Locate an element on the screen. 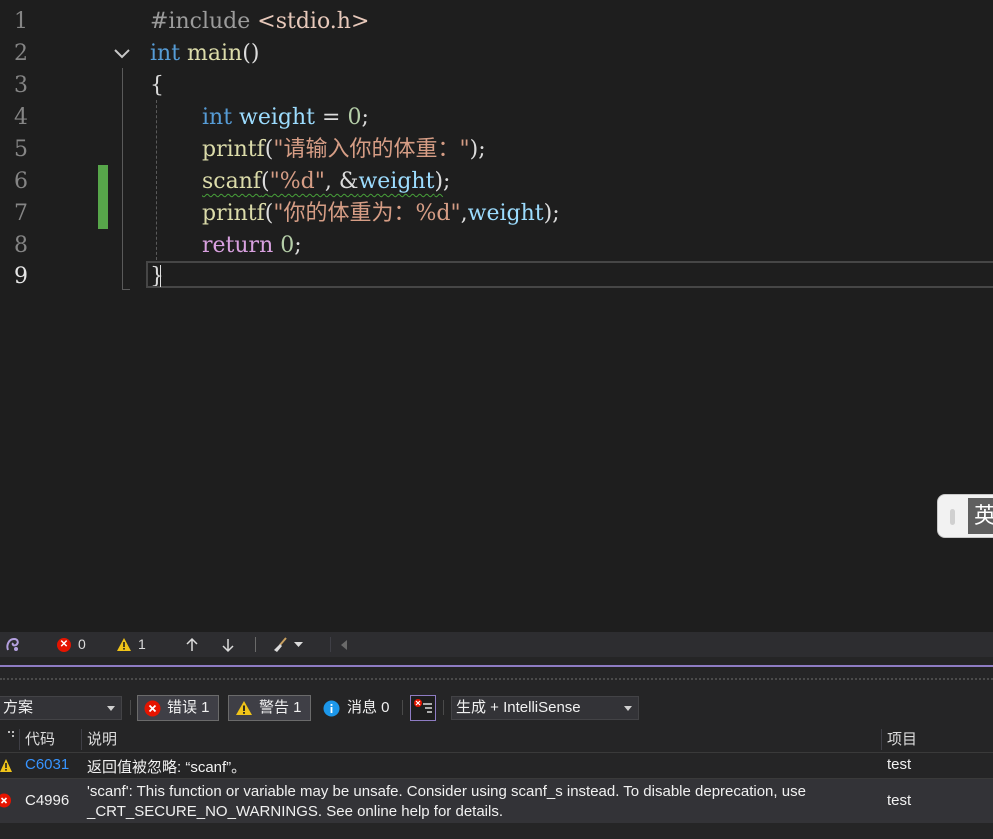 The image size is (993, 839). code-token: #include is located at coordinates (204, 21).